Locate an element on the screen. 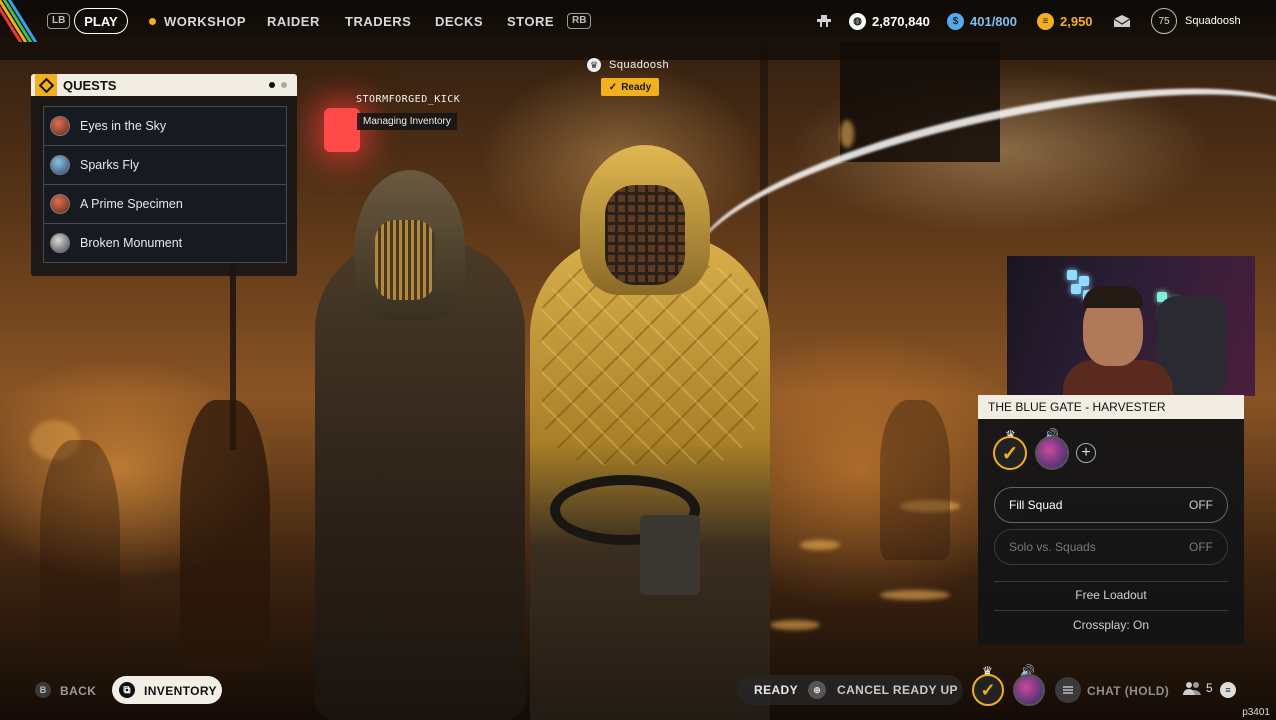 The height and width of the screenshot is (720, 1276). stash-value: 401/800 is located at coordinates (993, 21).